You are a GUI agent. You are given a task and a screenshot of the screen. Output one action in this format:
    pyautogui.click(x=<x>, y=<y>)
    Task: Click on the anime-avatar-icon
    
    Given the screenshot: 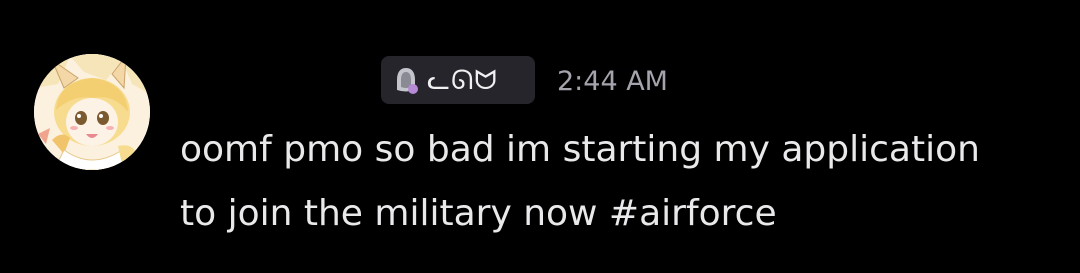 What is the action you would take?
    pyautogui.click(x=92, y=112)
    